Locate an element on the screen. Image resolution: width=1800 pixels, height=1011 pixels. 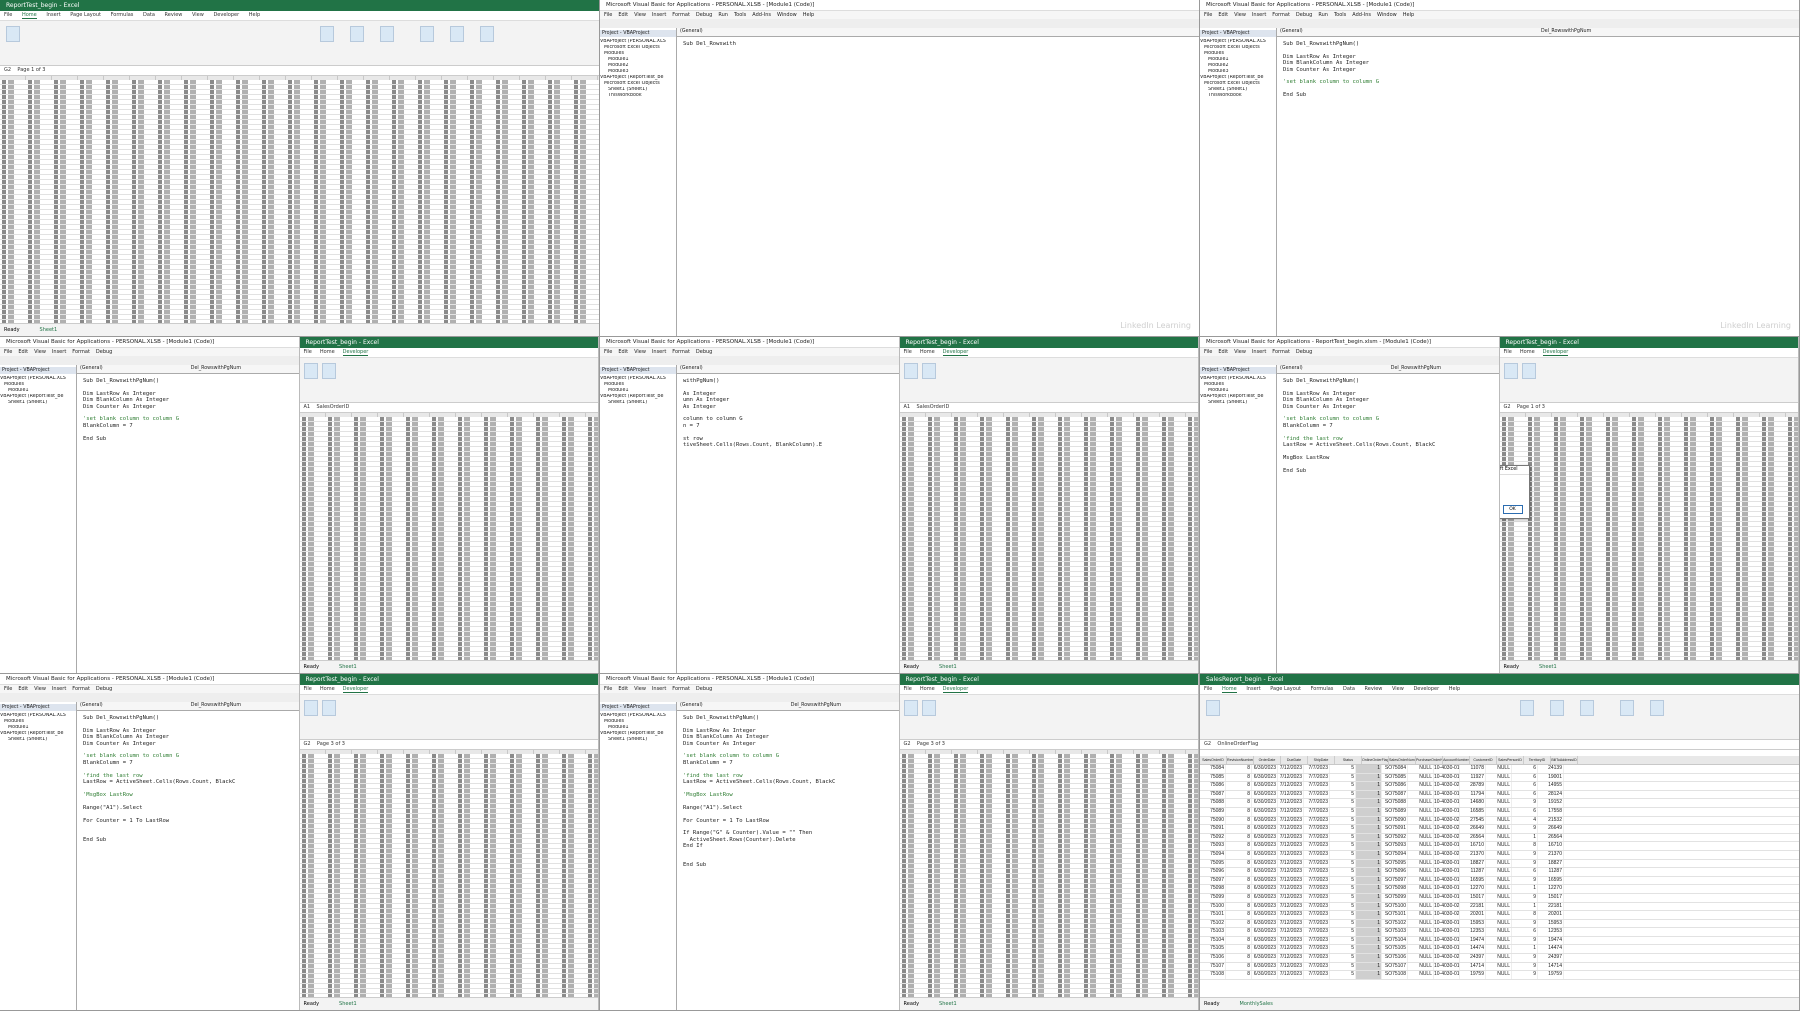
table-cell: 26649 is located at coordinates (1473, 829).